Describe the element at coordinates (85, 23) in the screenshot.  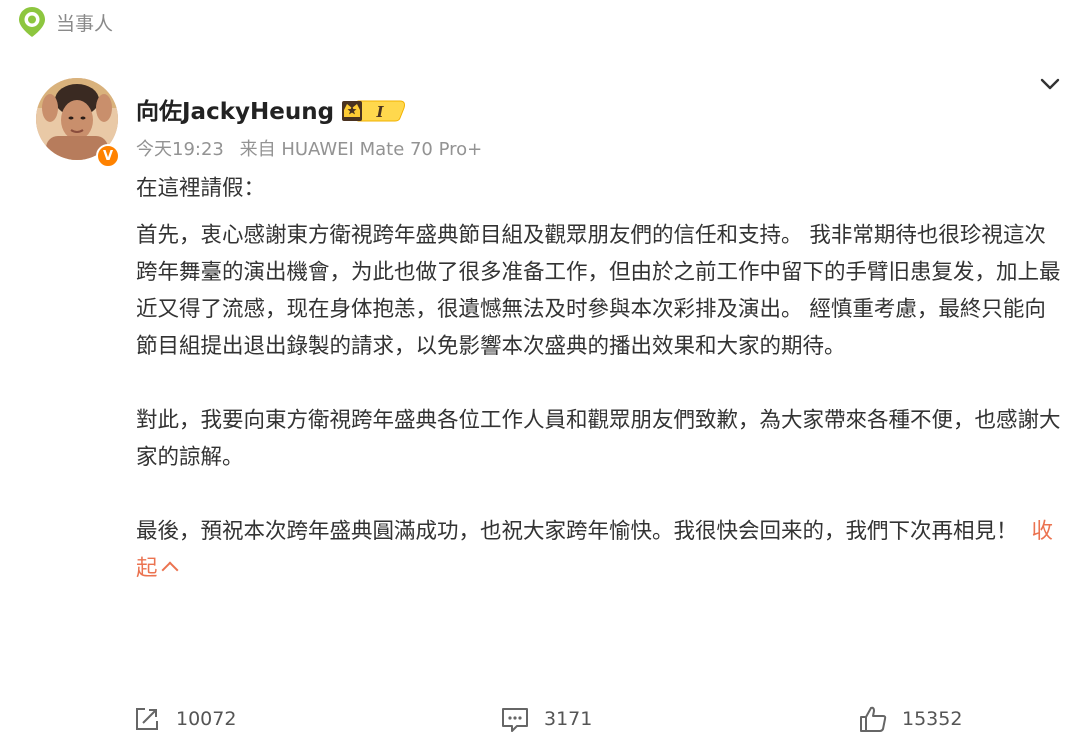
I see `topic-tag-label: 当事人` at that location.